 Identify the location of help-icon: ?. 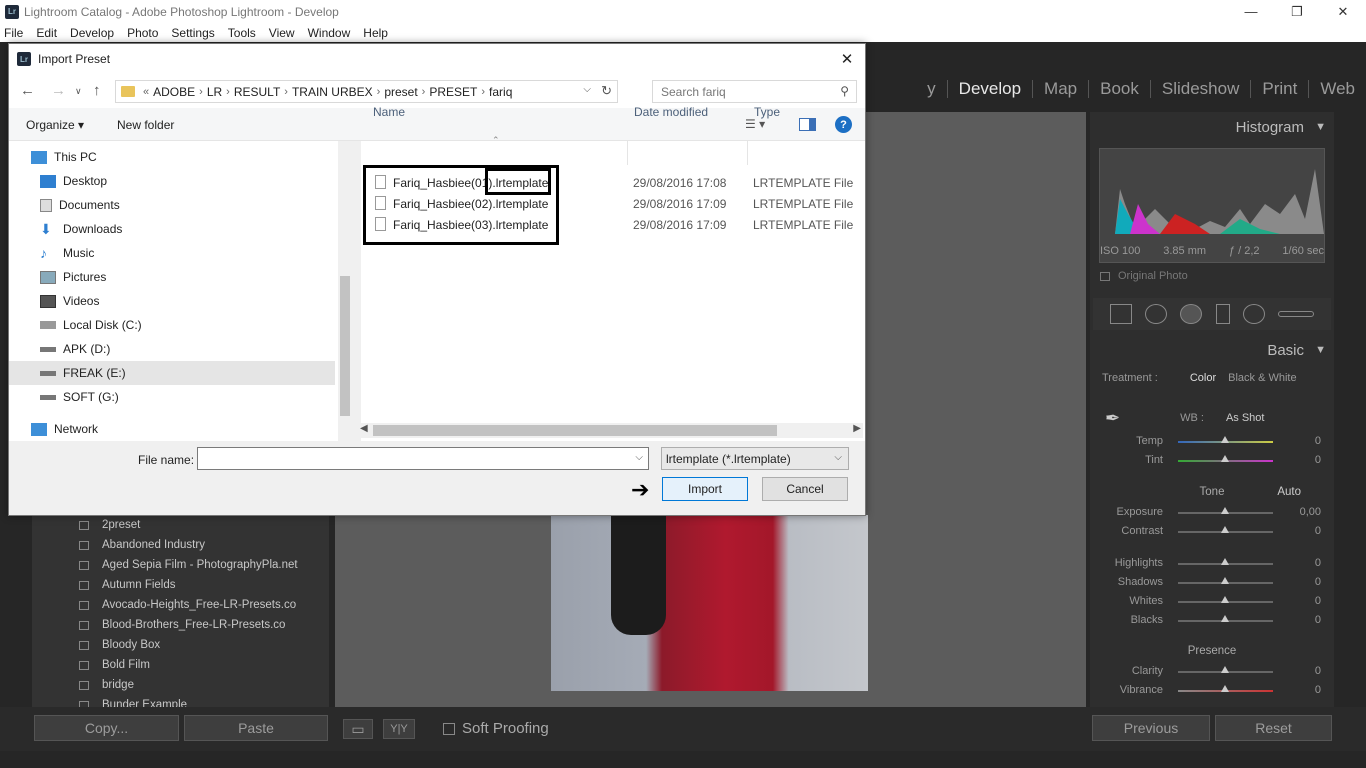
(843, 124).